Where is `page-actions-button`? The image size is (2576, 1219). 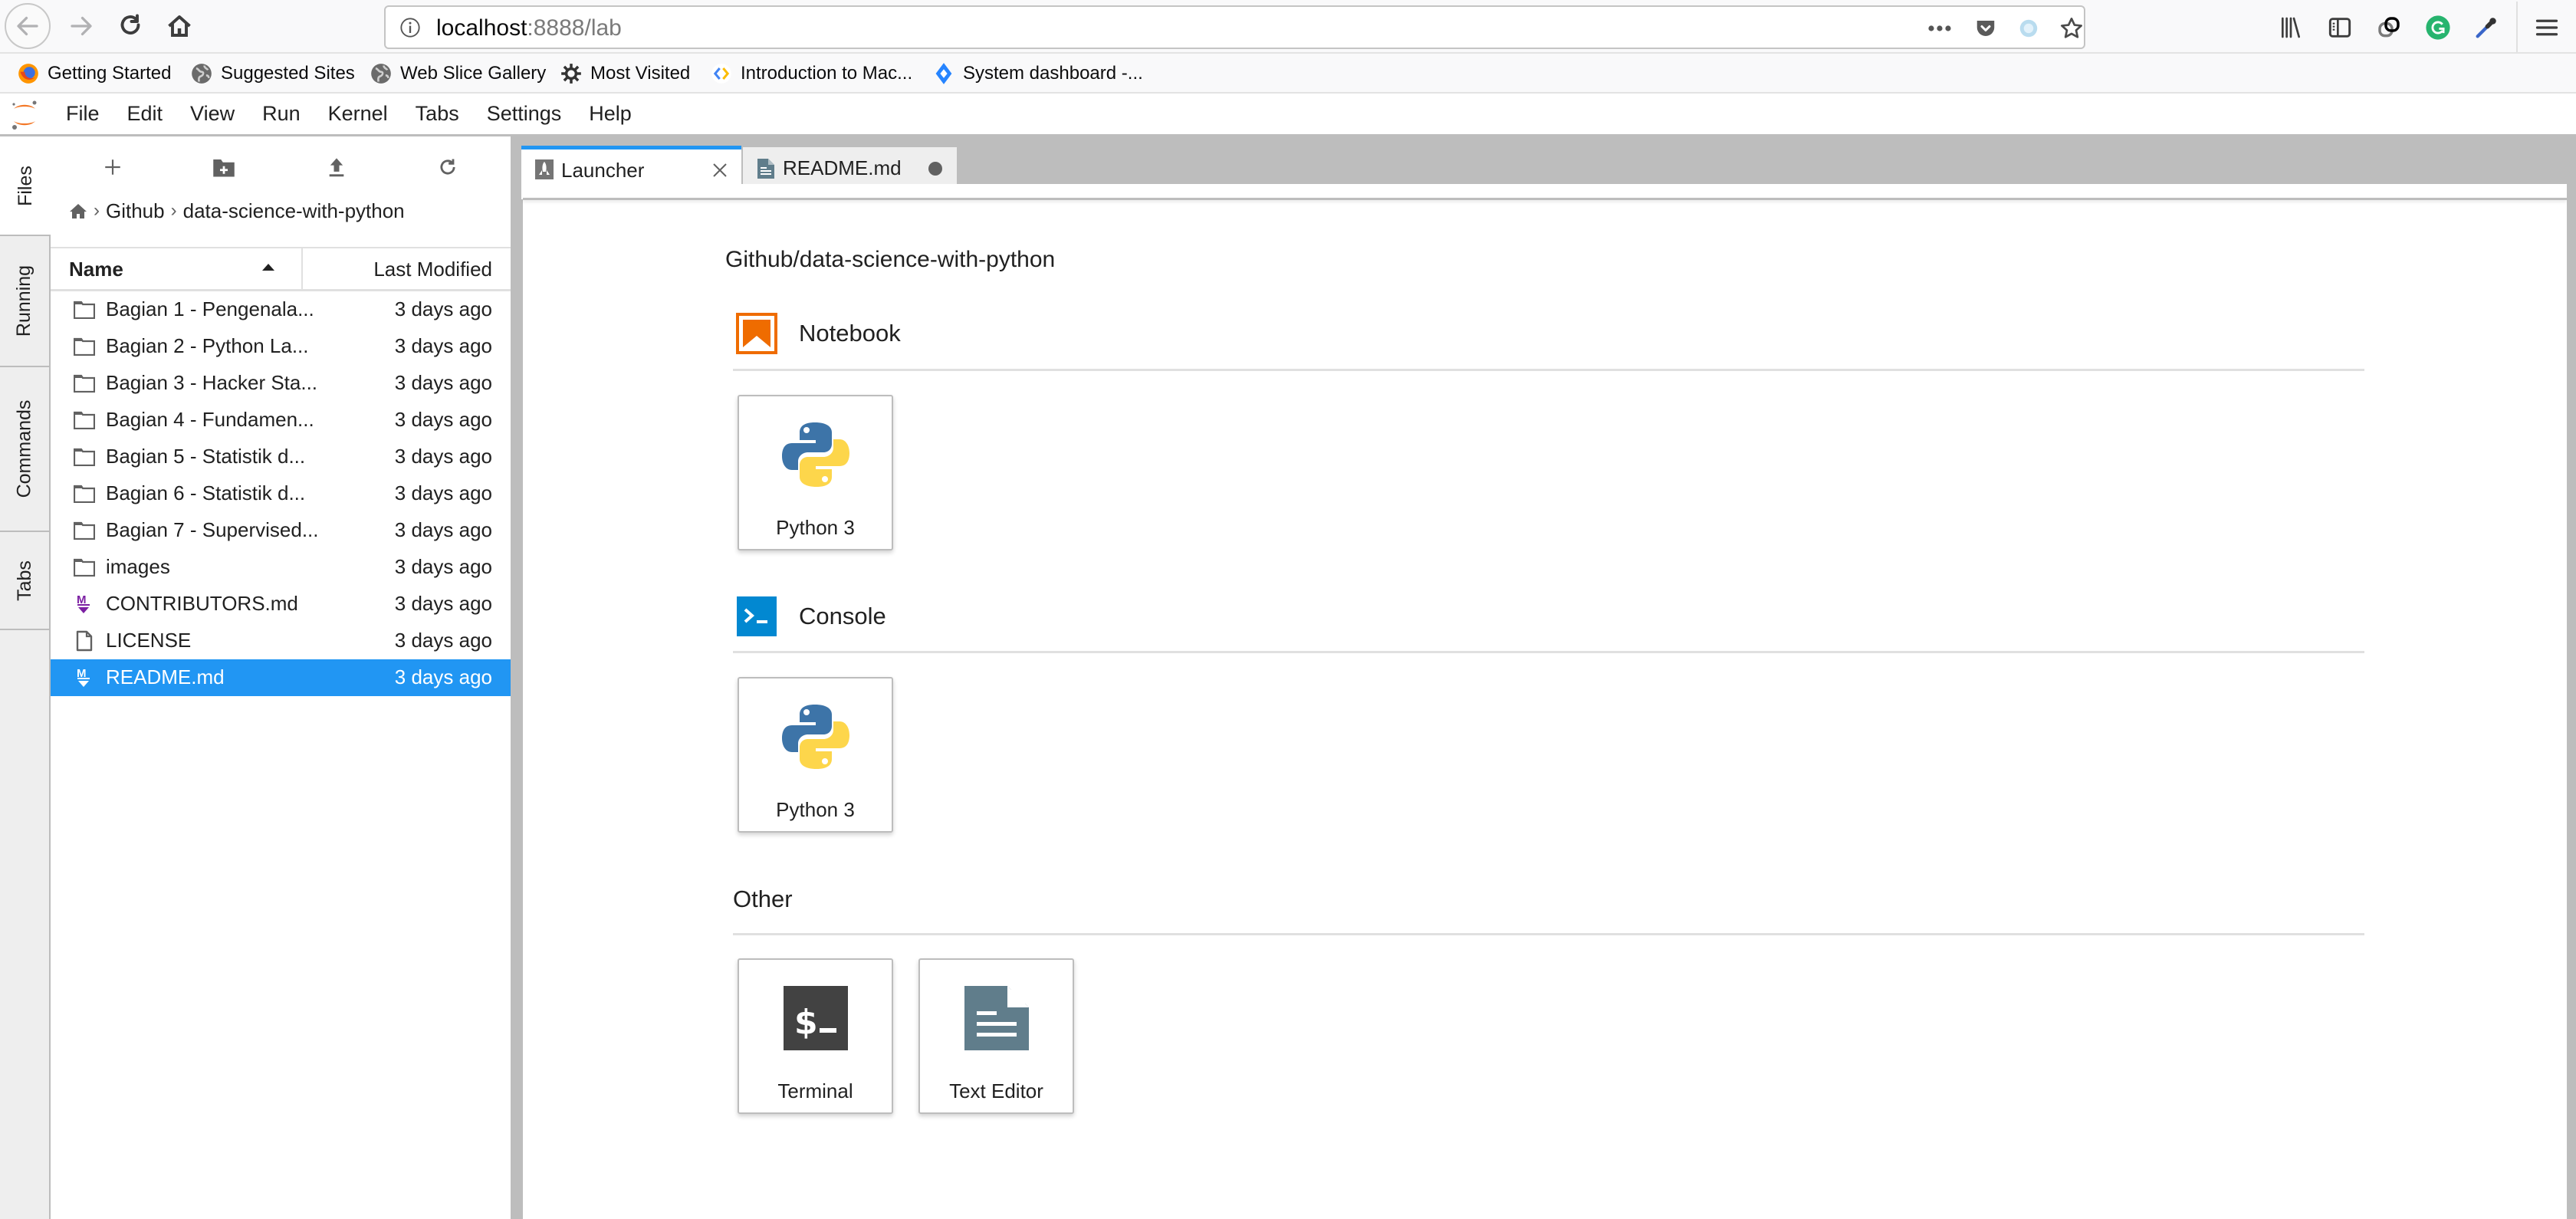 page-actions-button is located at coordinates (1940, 28).